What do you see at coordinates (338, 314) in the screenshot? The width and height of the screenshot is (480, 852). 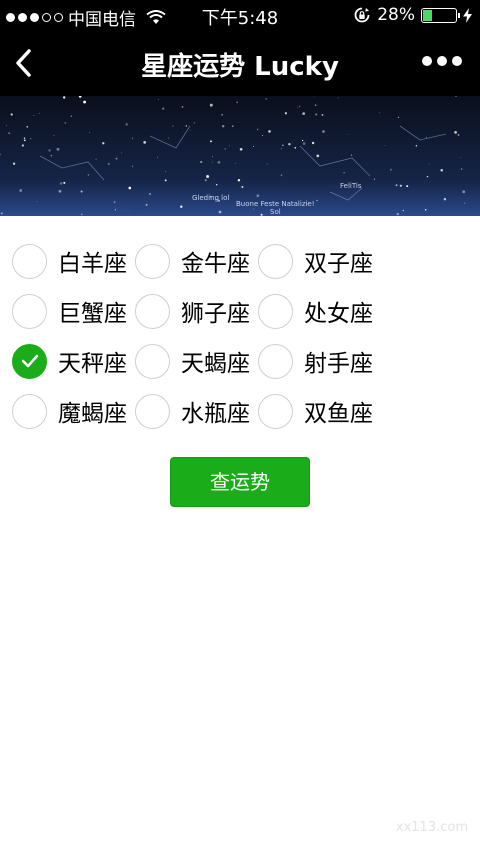 I see `zodiac-option-label: 处女座` at bounding box center [338, 314].